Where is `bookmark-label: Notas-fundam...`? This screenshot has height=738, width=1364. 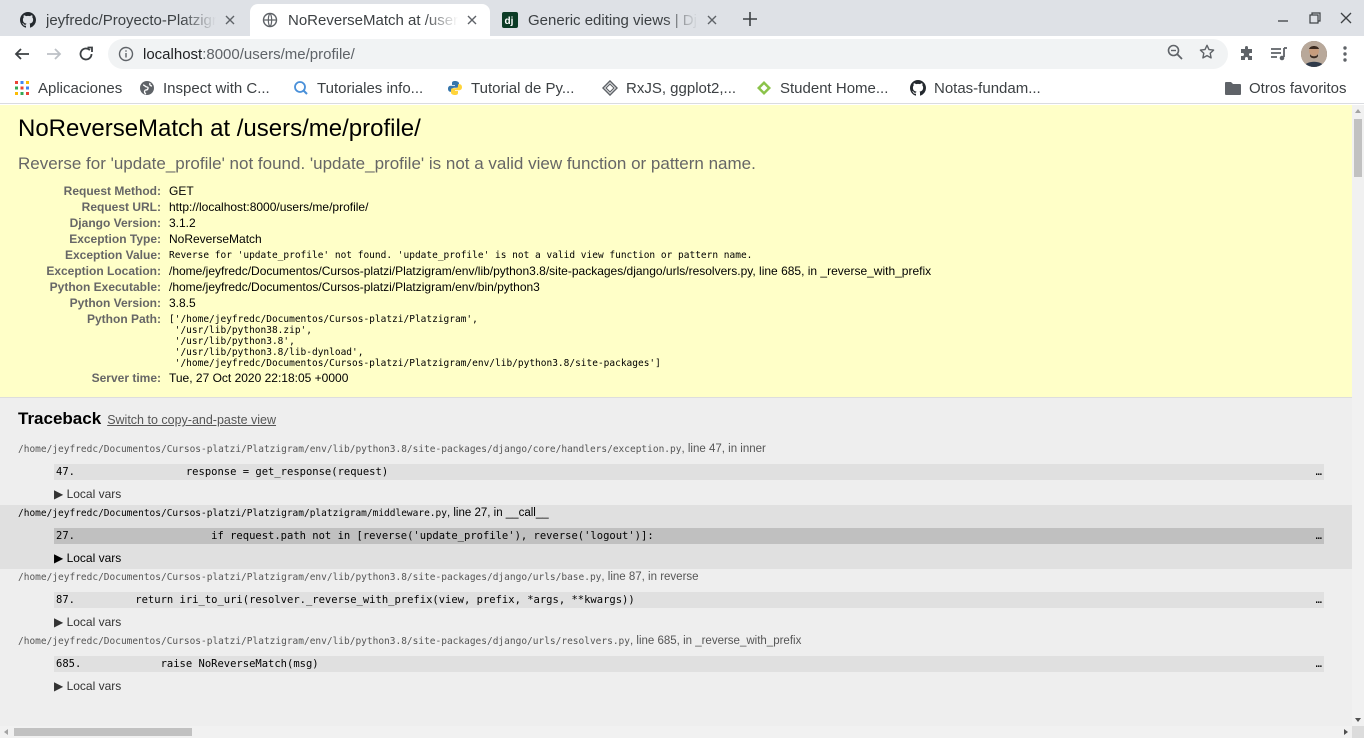
bookmark-label: Notas-fundam... is located at coordinates (987, 88).